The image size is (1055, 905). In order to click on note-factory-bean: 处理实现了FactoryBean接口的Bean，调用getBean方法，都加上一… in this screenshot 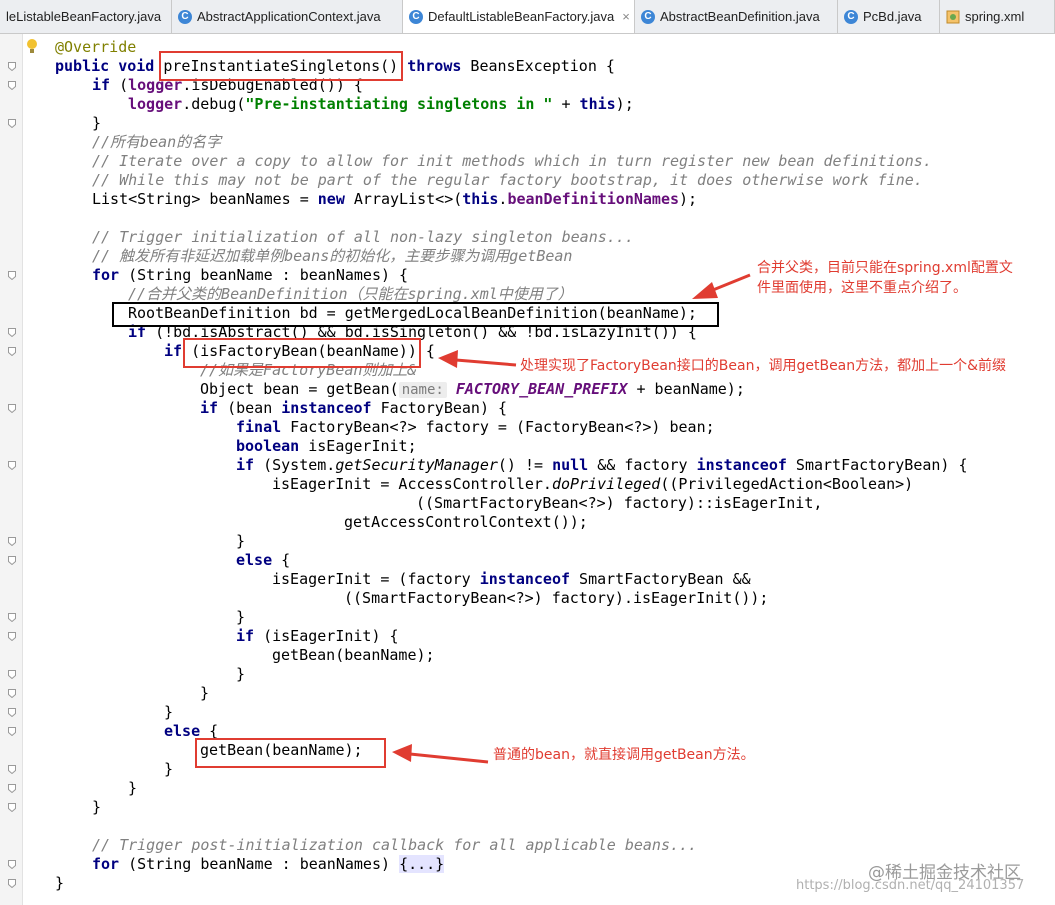, I will do `click(763, 366)`.